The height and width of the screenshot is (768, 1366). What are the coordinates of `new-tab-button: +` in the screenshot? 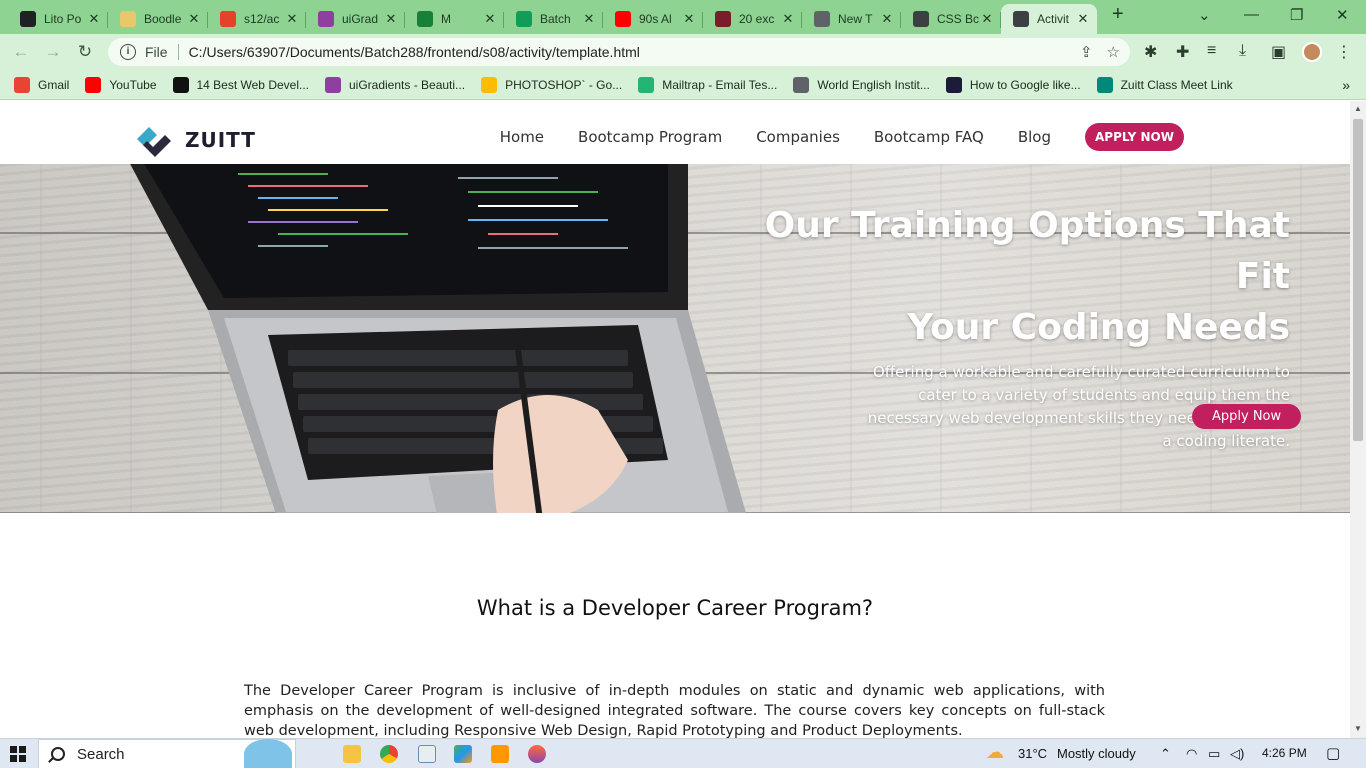 It's located at (1118, 14).